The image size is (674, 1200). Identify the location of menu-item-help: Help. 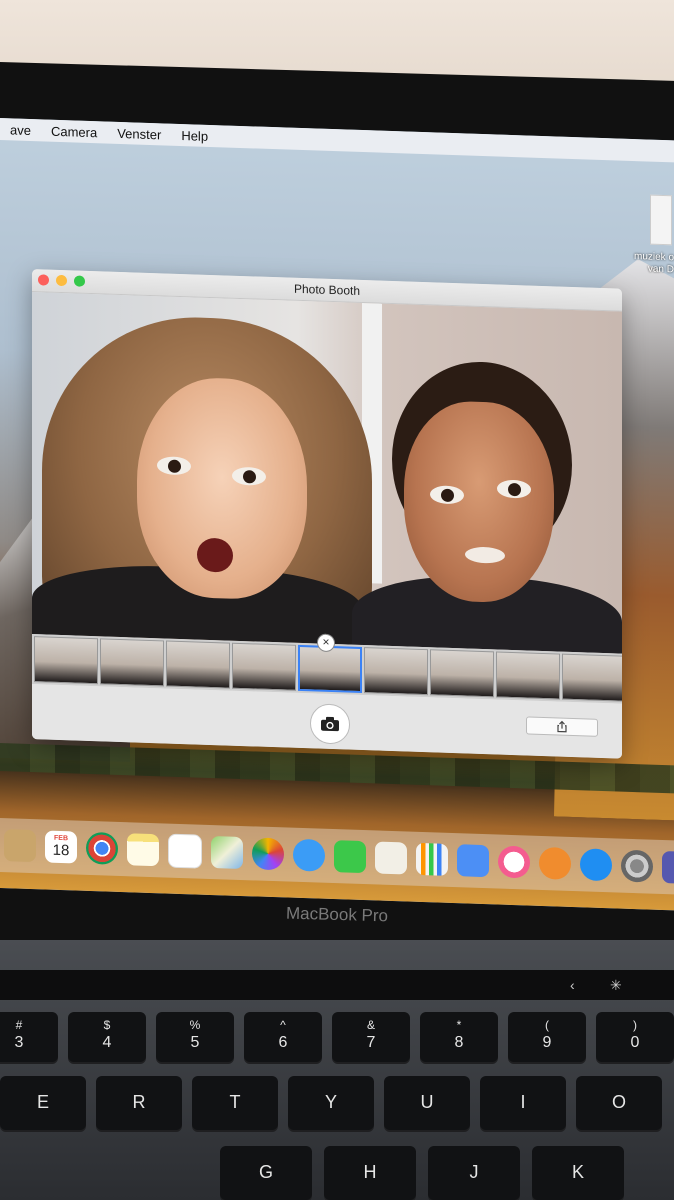
(194, 135).